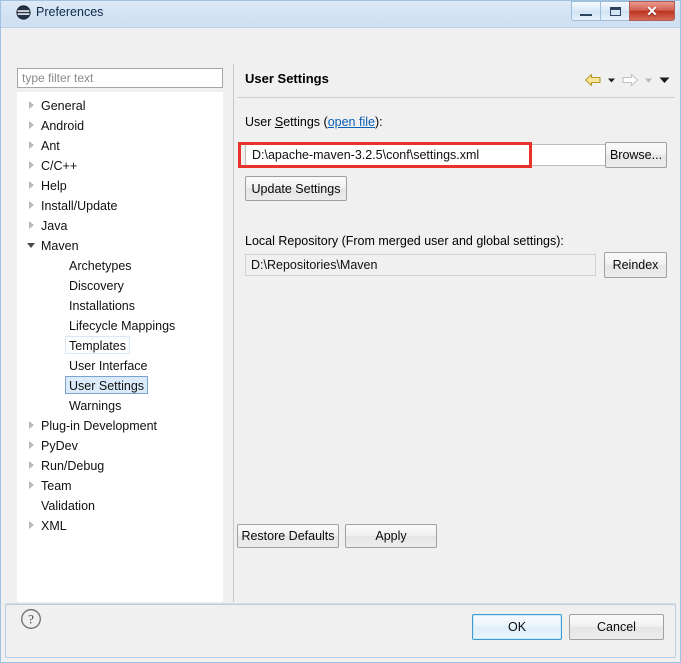 The image size is (681, 663). What do you see at coordinates (279, 122) in the screenshot?
I see `user-settings-label-mnemonic: S` at bounding box center [279, 122].